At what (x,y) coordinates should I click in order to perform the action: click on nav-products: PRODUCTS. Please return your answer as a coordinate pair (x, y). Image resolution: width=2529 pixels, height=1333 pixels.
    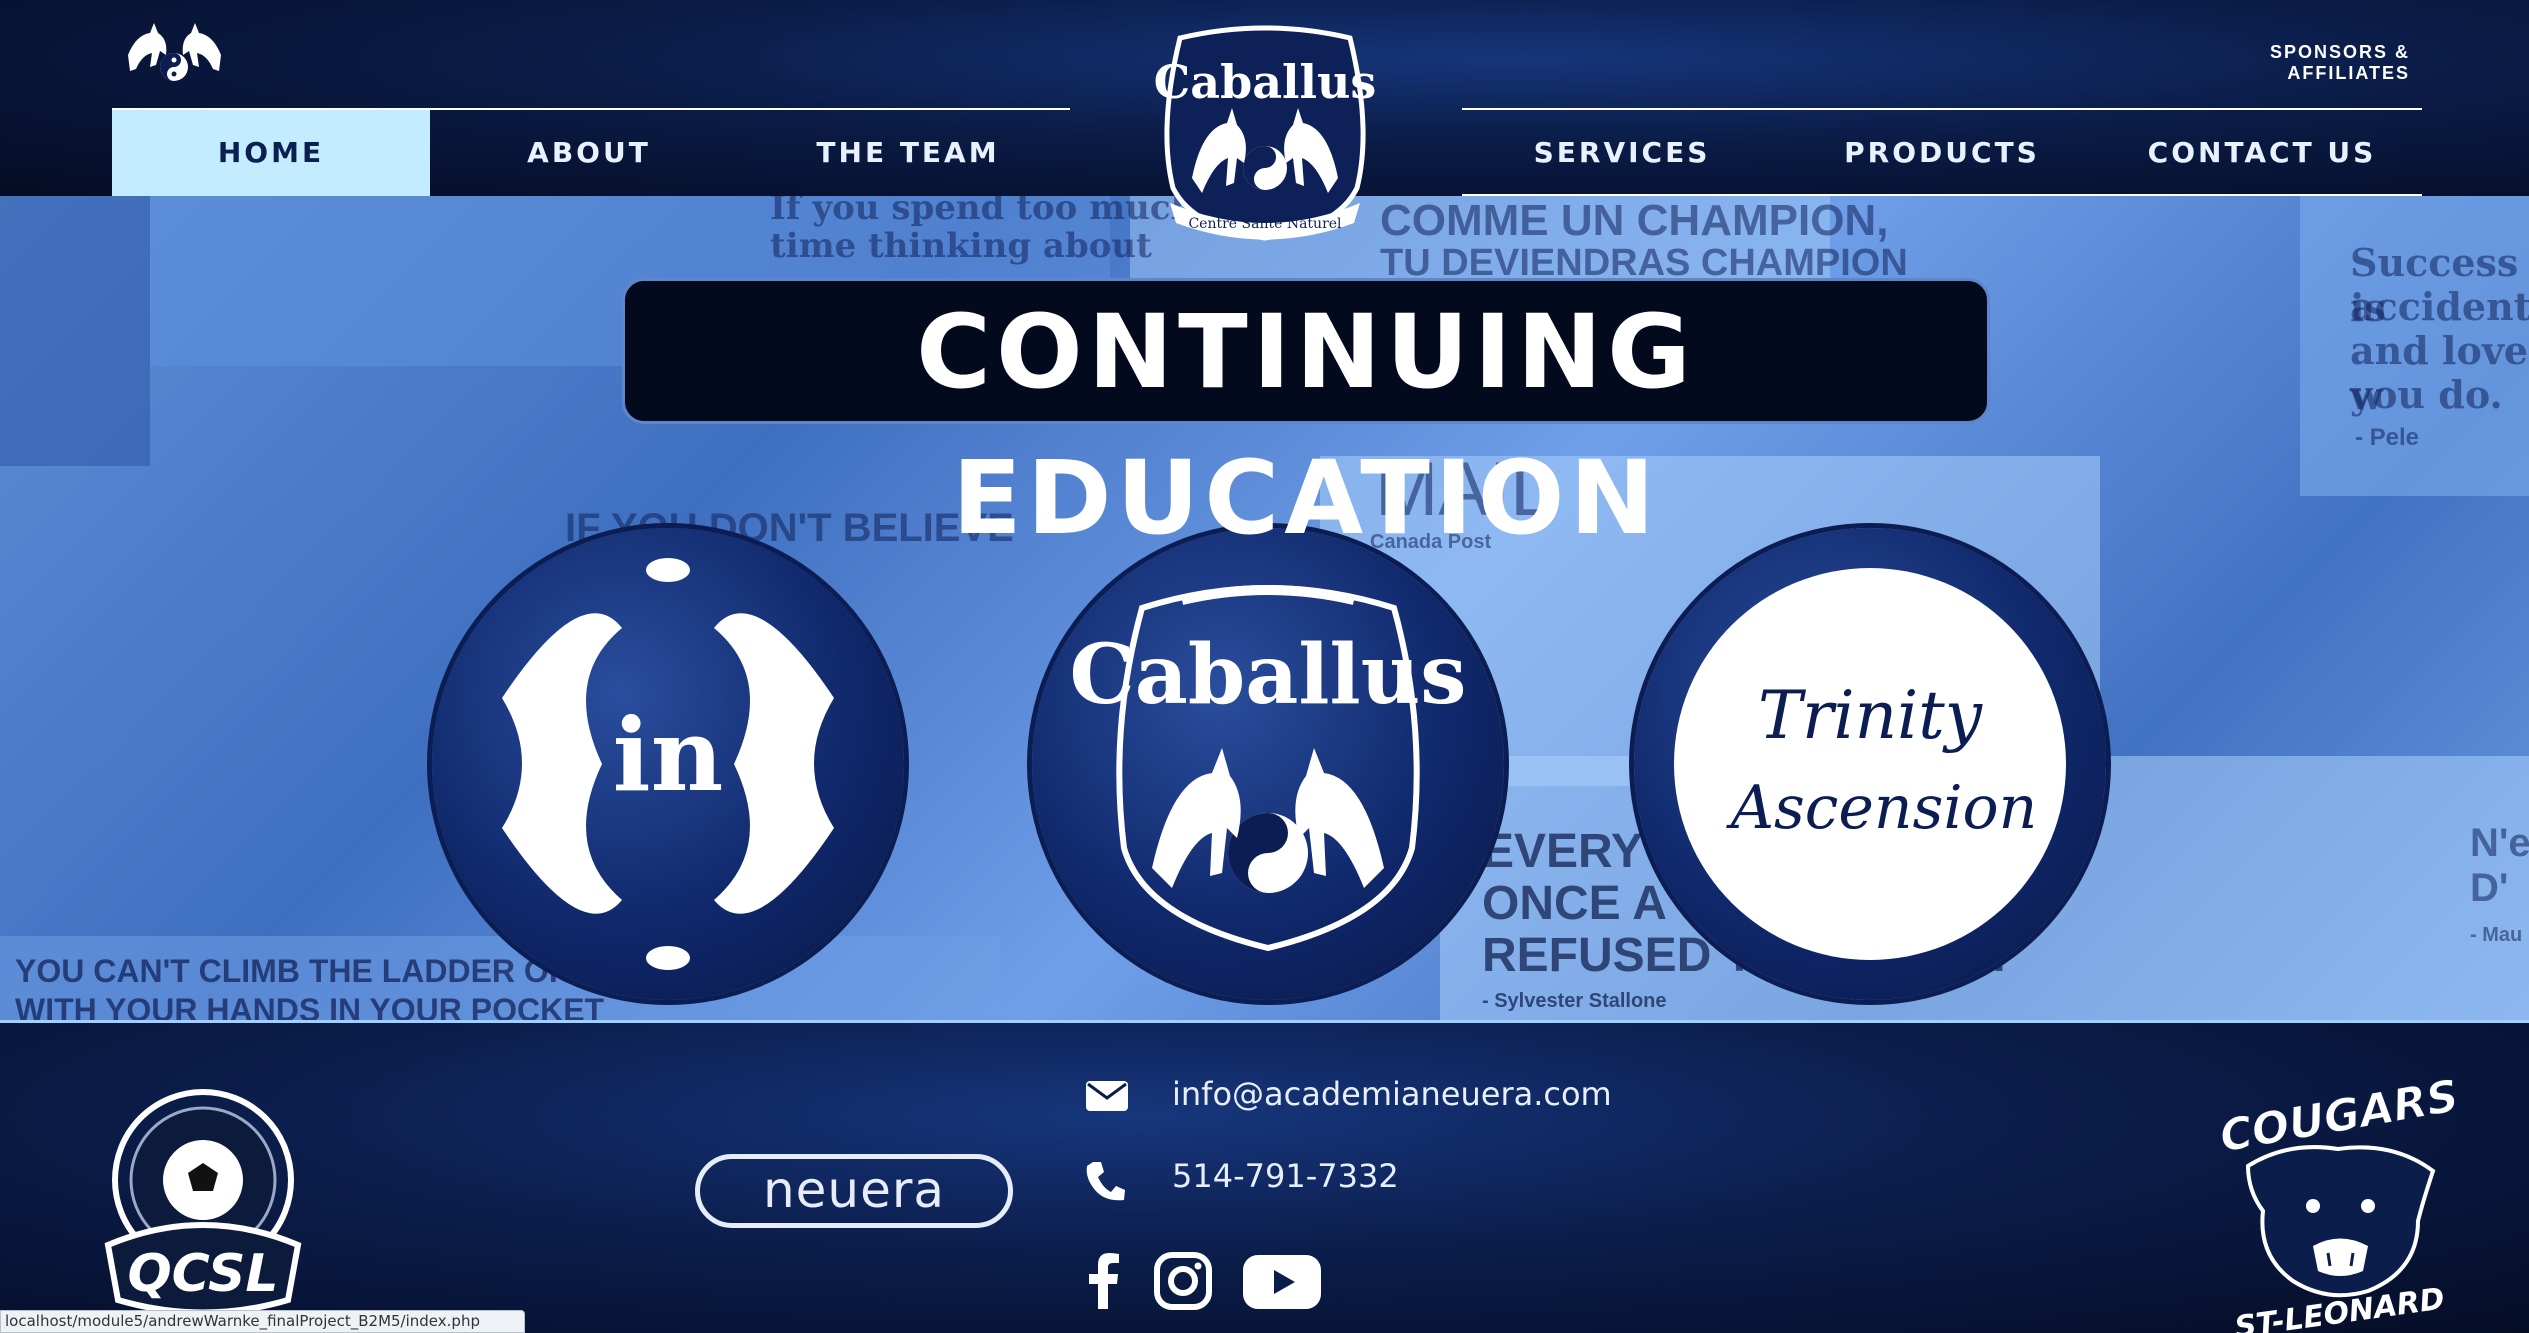
    Looking at the image, I should click on (1942, 153).